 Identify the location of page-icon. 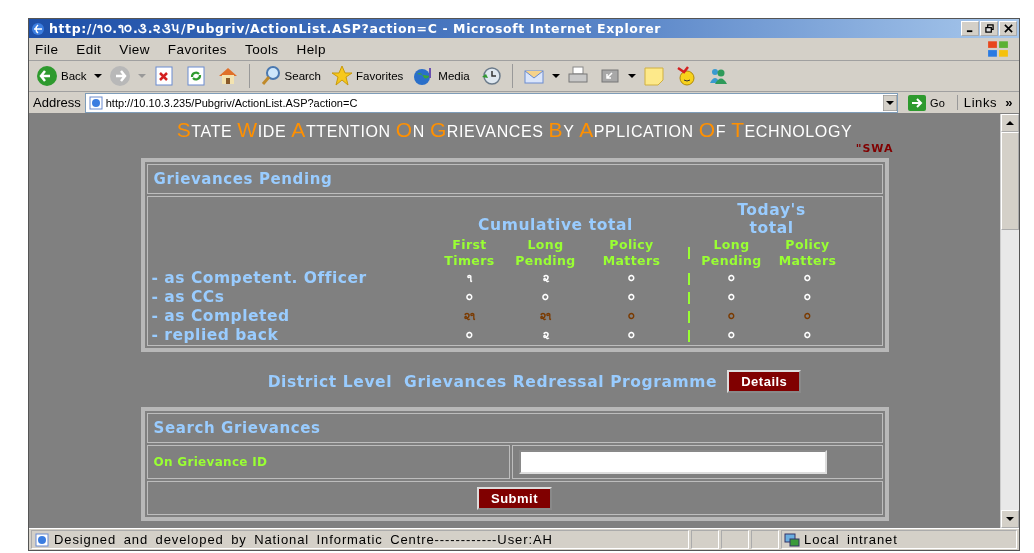
(95, 102).